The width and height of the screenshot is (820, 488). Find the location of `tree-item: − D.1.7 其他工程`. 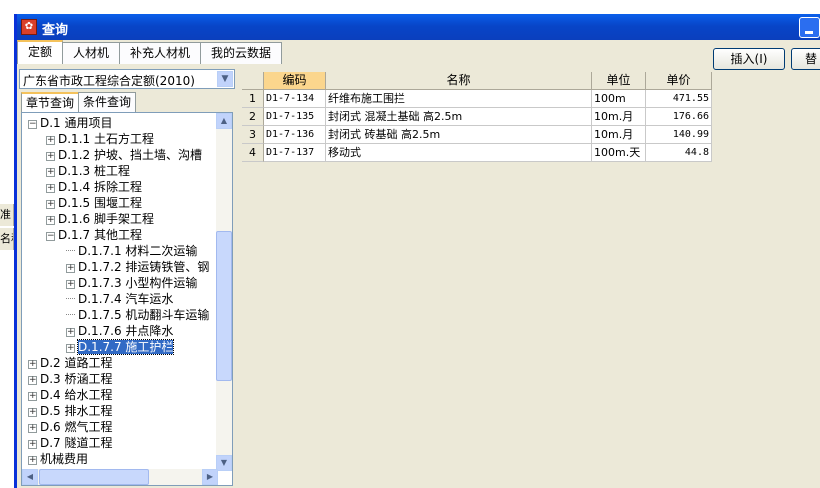

tree-item: − D.1.7 其他工程 is located at coordinates (94, 235).